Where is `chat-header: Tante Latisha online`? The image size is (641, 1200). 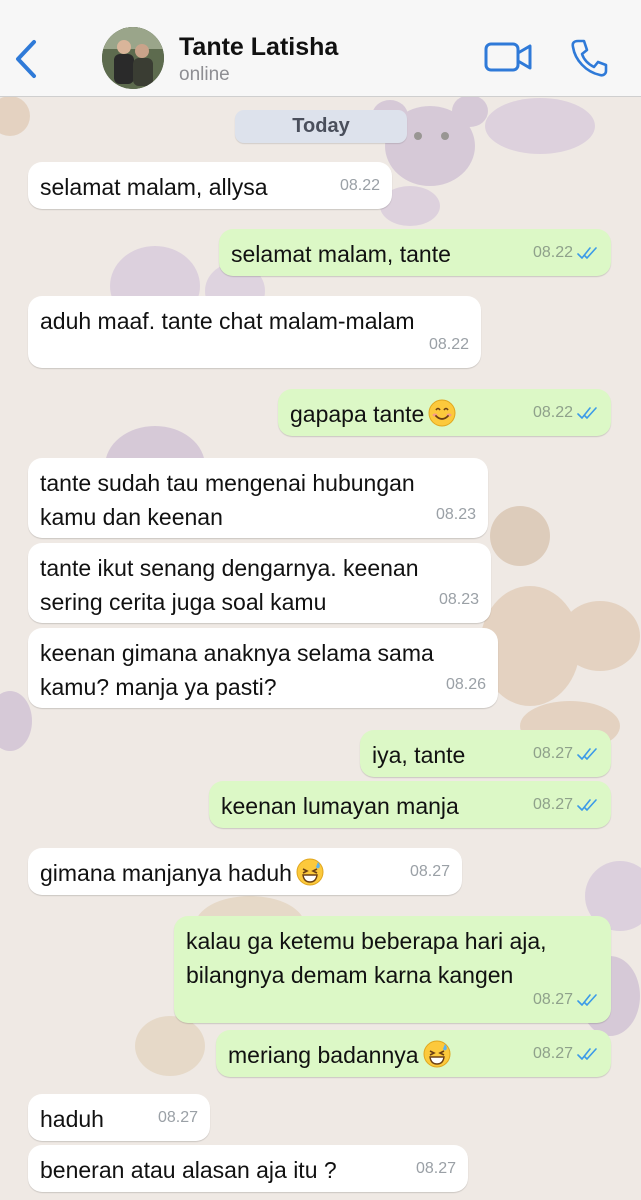
chat-header: Tante Latisha online is located at coordinates (320, 48).